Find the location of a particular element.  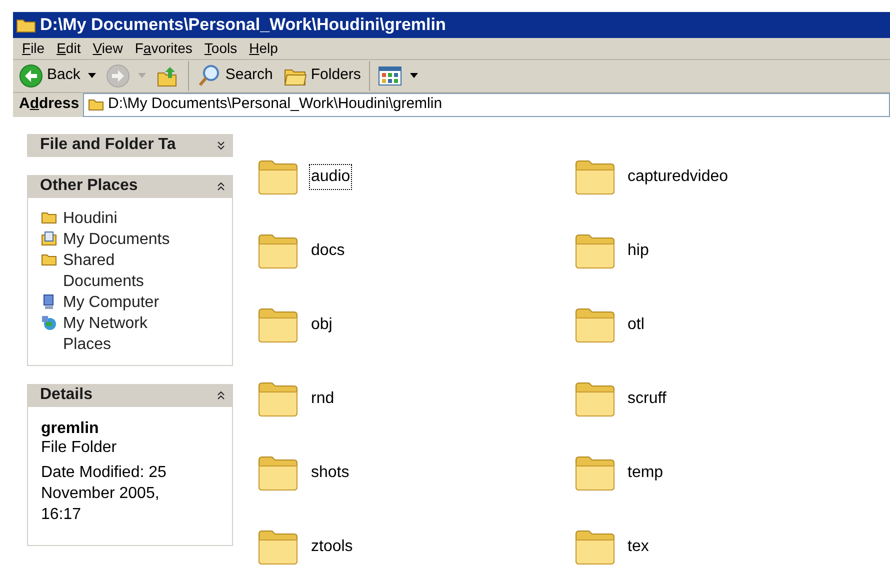

documents-folder-icon is located at coordinates (49, 238).